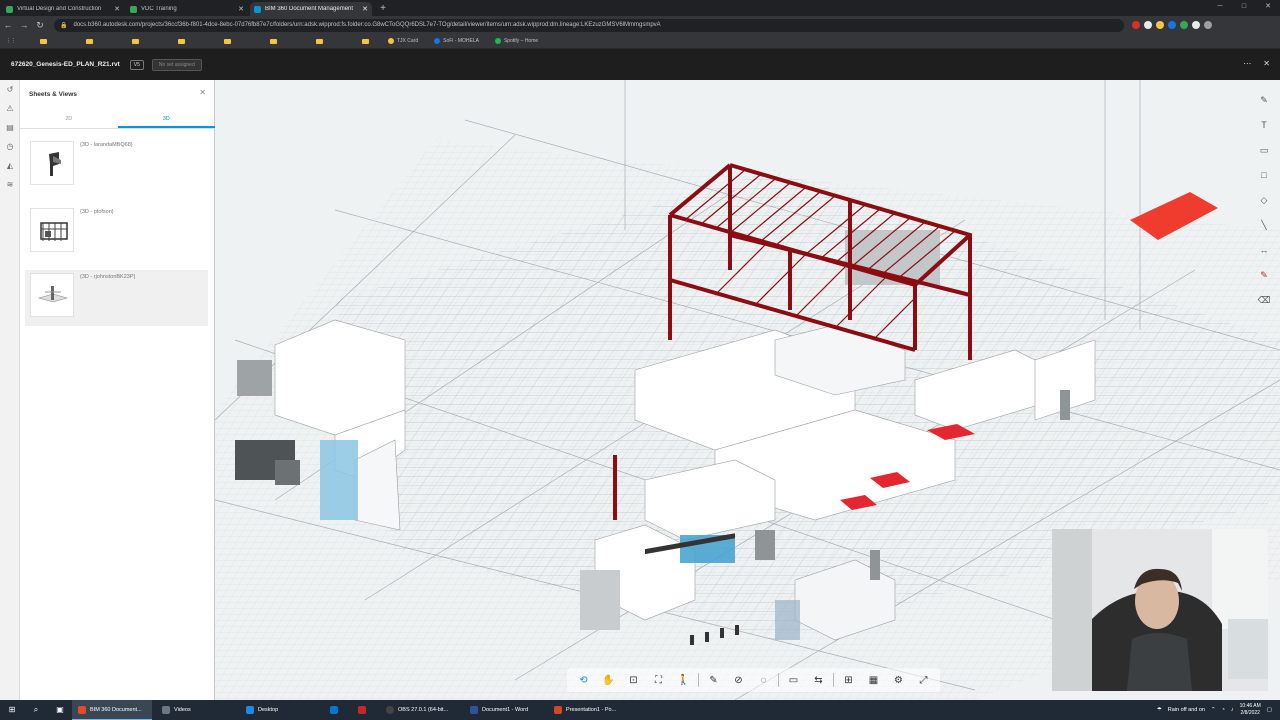 This screenshot has width=1280, height=720. Describe the element at coordinates (202, 92) in the screenshot. I see `panel-close-icon: ✕` at that location.